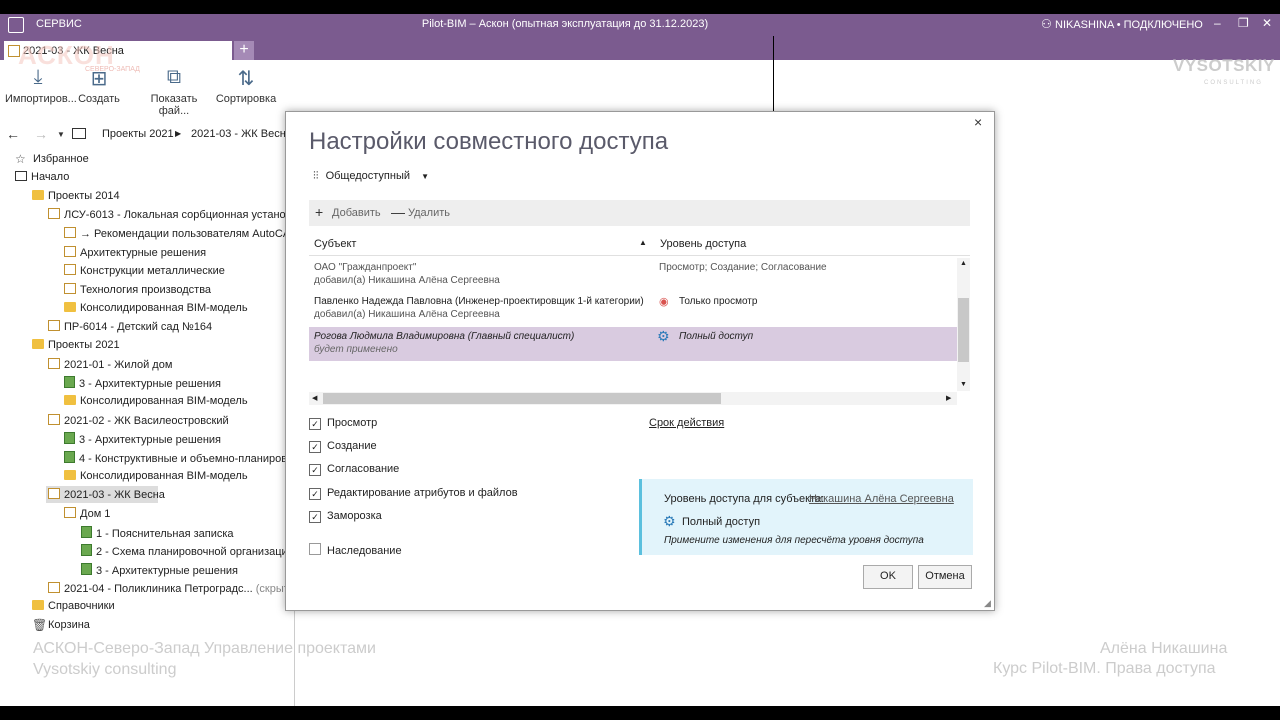 The width and height of the screenshot is (1280, 720). I want to click on tree-item-home: Начало, so click(42, 177).